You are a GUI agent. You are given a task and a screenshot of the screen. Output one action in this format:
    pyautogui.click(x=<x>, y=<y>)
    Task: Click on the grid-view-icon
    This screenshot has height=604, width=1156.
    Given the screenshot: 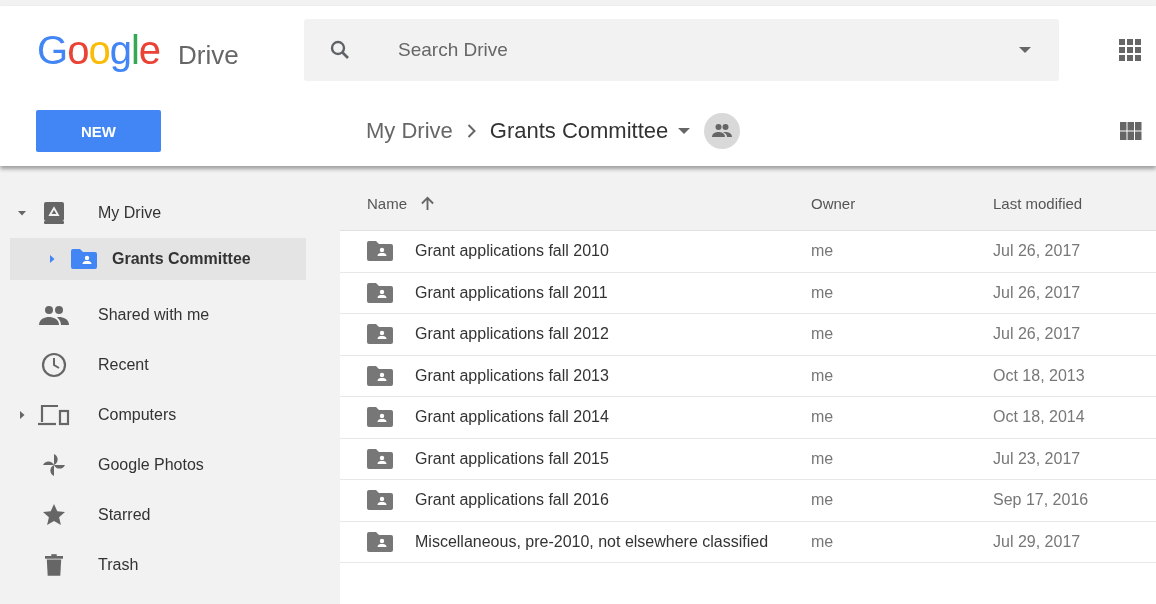 What is the action you would take?
    pyautogui.click(x=1131, y=131)
    